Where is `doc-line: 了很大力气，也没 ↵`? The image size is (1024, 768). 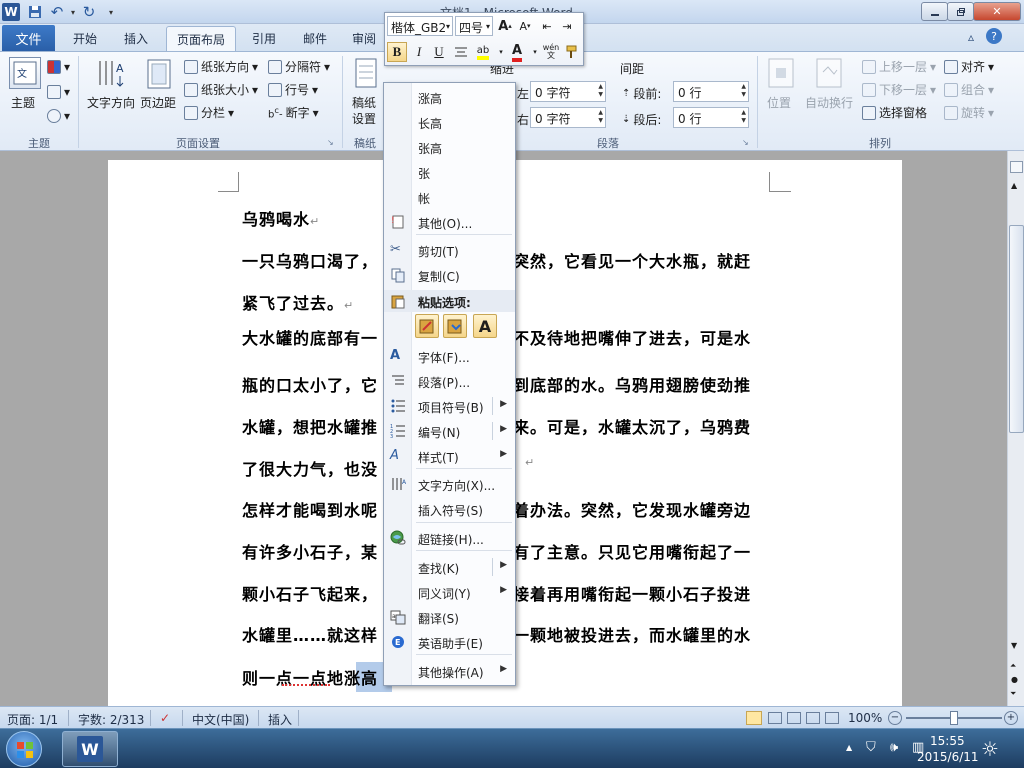
doc-line: 了很大力气，也没 ↵ is located at coordinates (388, 468).